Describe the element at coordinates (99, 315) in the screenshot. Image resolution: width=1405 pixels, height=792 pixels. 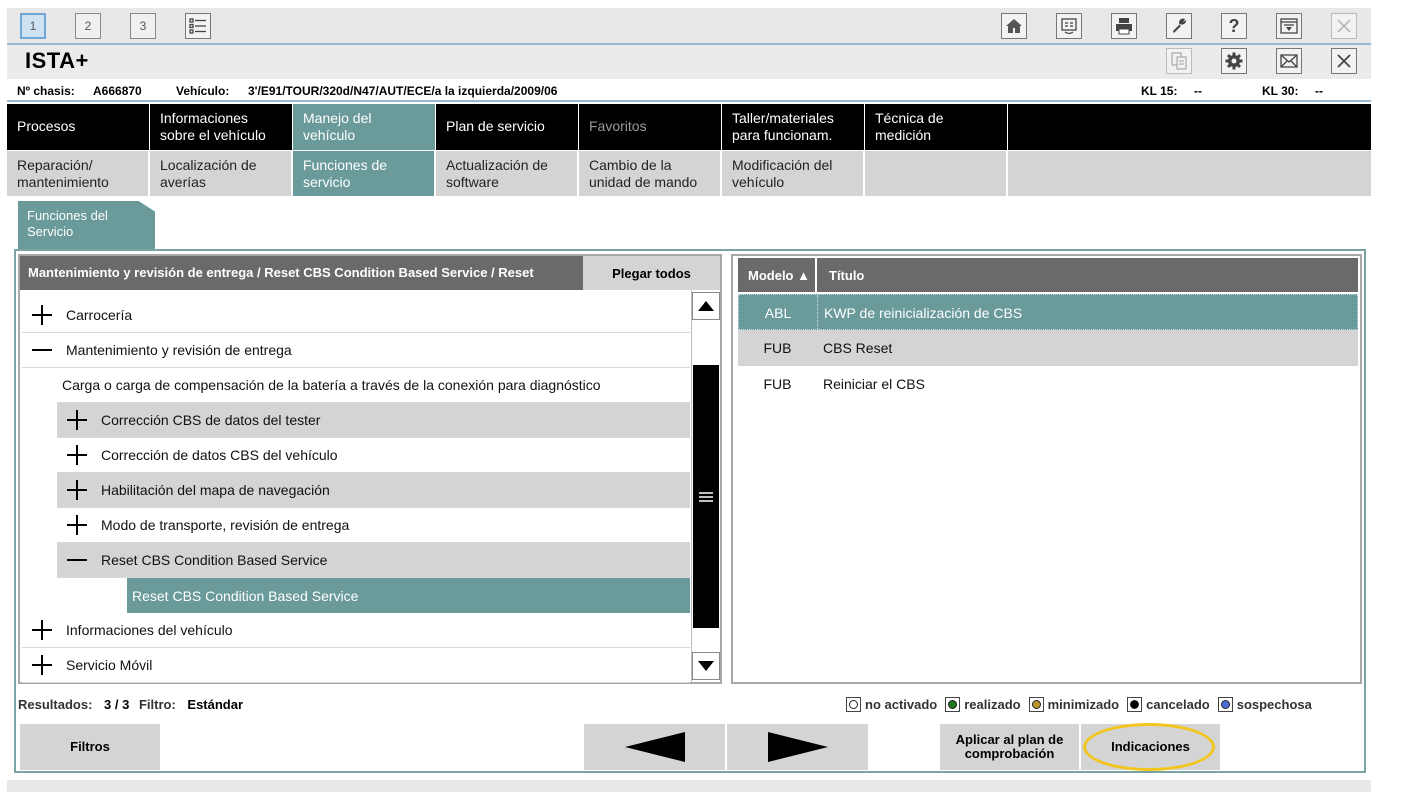
I see `tree-row-label: Carrocería` at that location.